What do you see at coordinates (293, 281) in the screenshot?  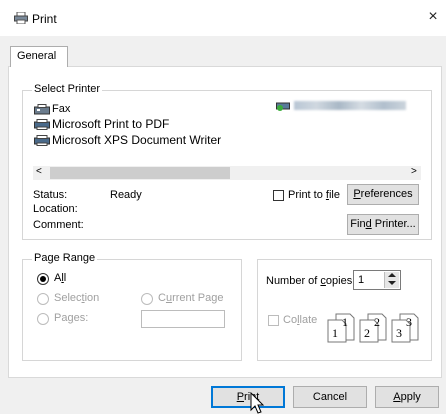 I see `label-part: Number of` at bounding box center [293, 281].